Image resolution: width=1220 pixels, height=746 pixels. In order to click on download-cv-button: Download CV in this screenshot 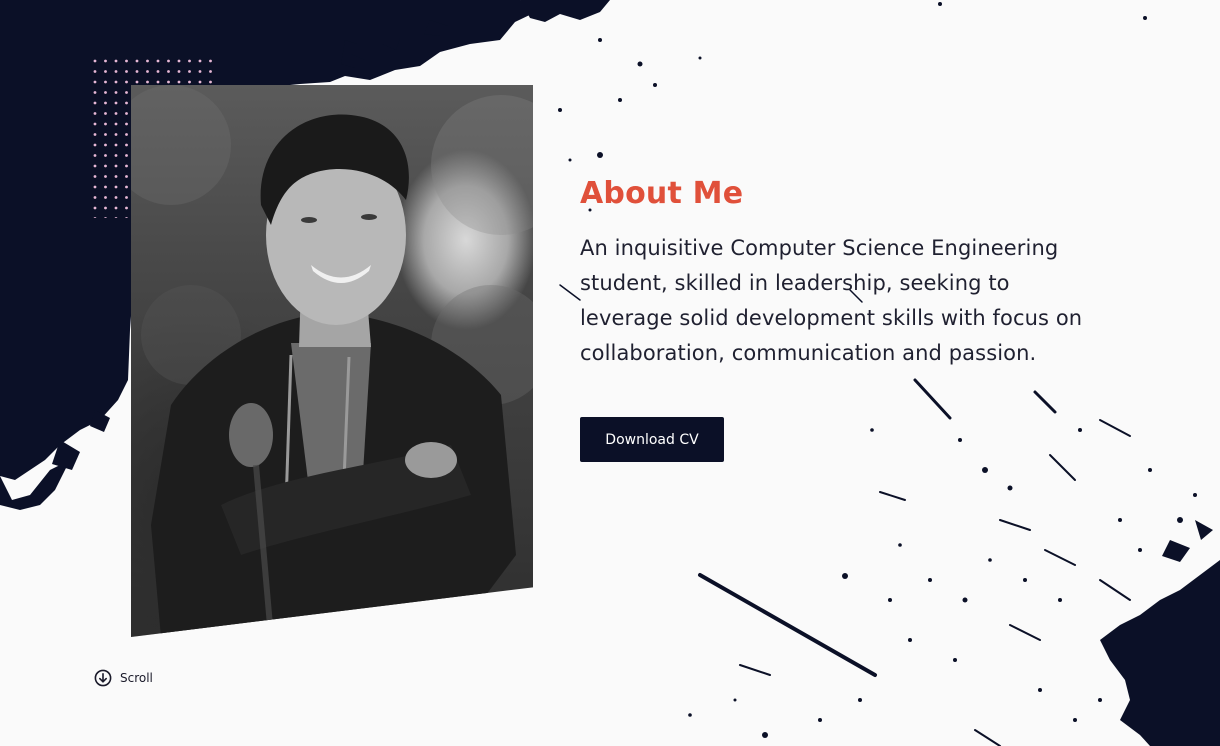, I will do `click(652, 439)`.